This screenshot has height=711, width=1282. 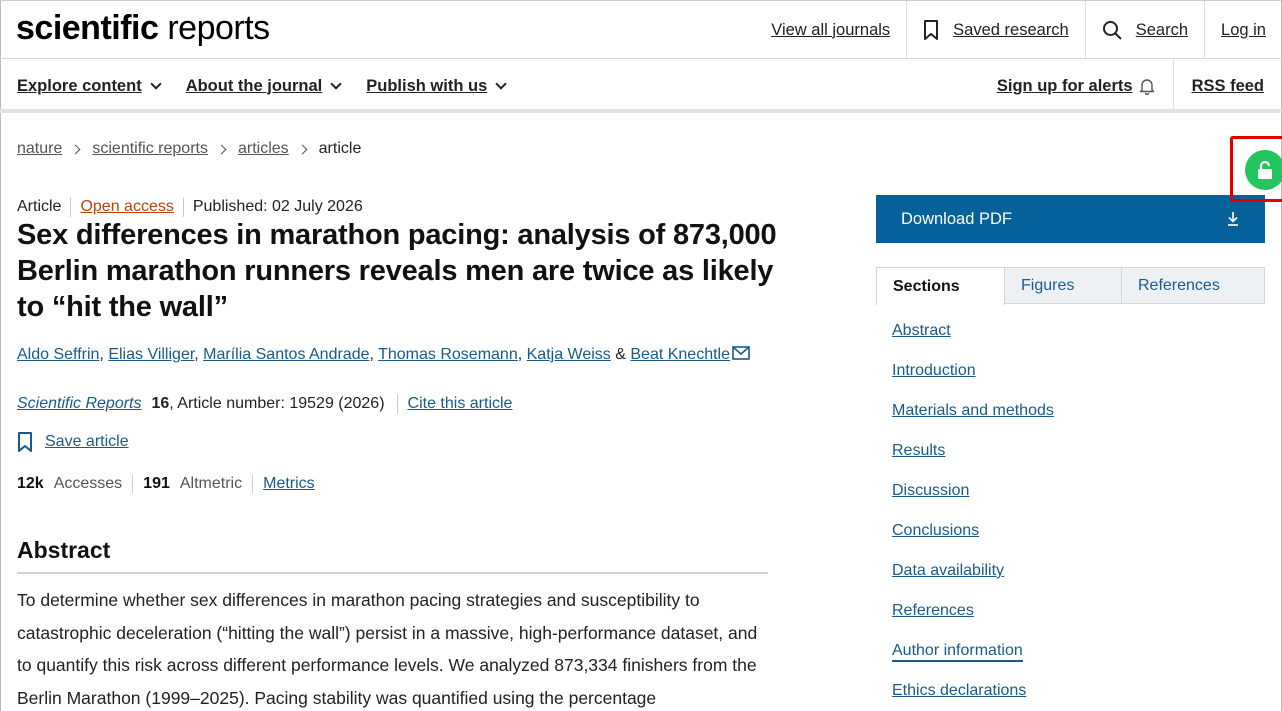 I want to click on article-number: , Article number: 19529 (2026), so click(x=277, y=403).